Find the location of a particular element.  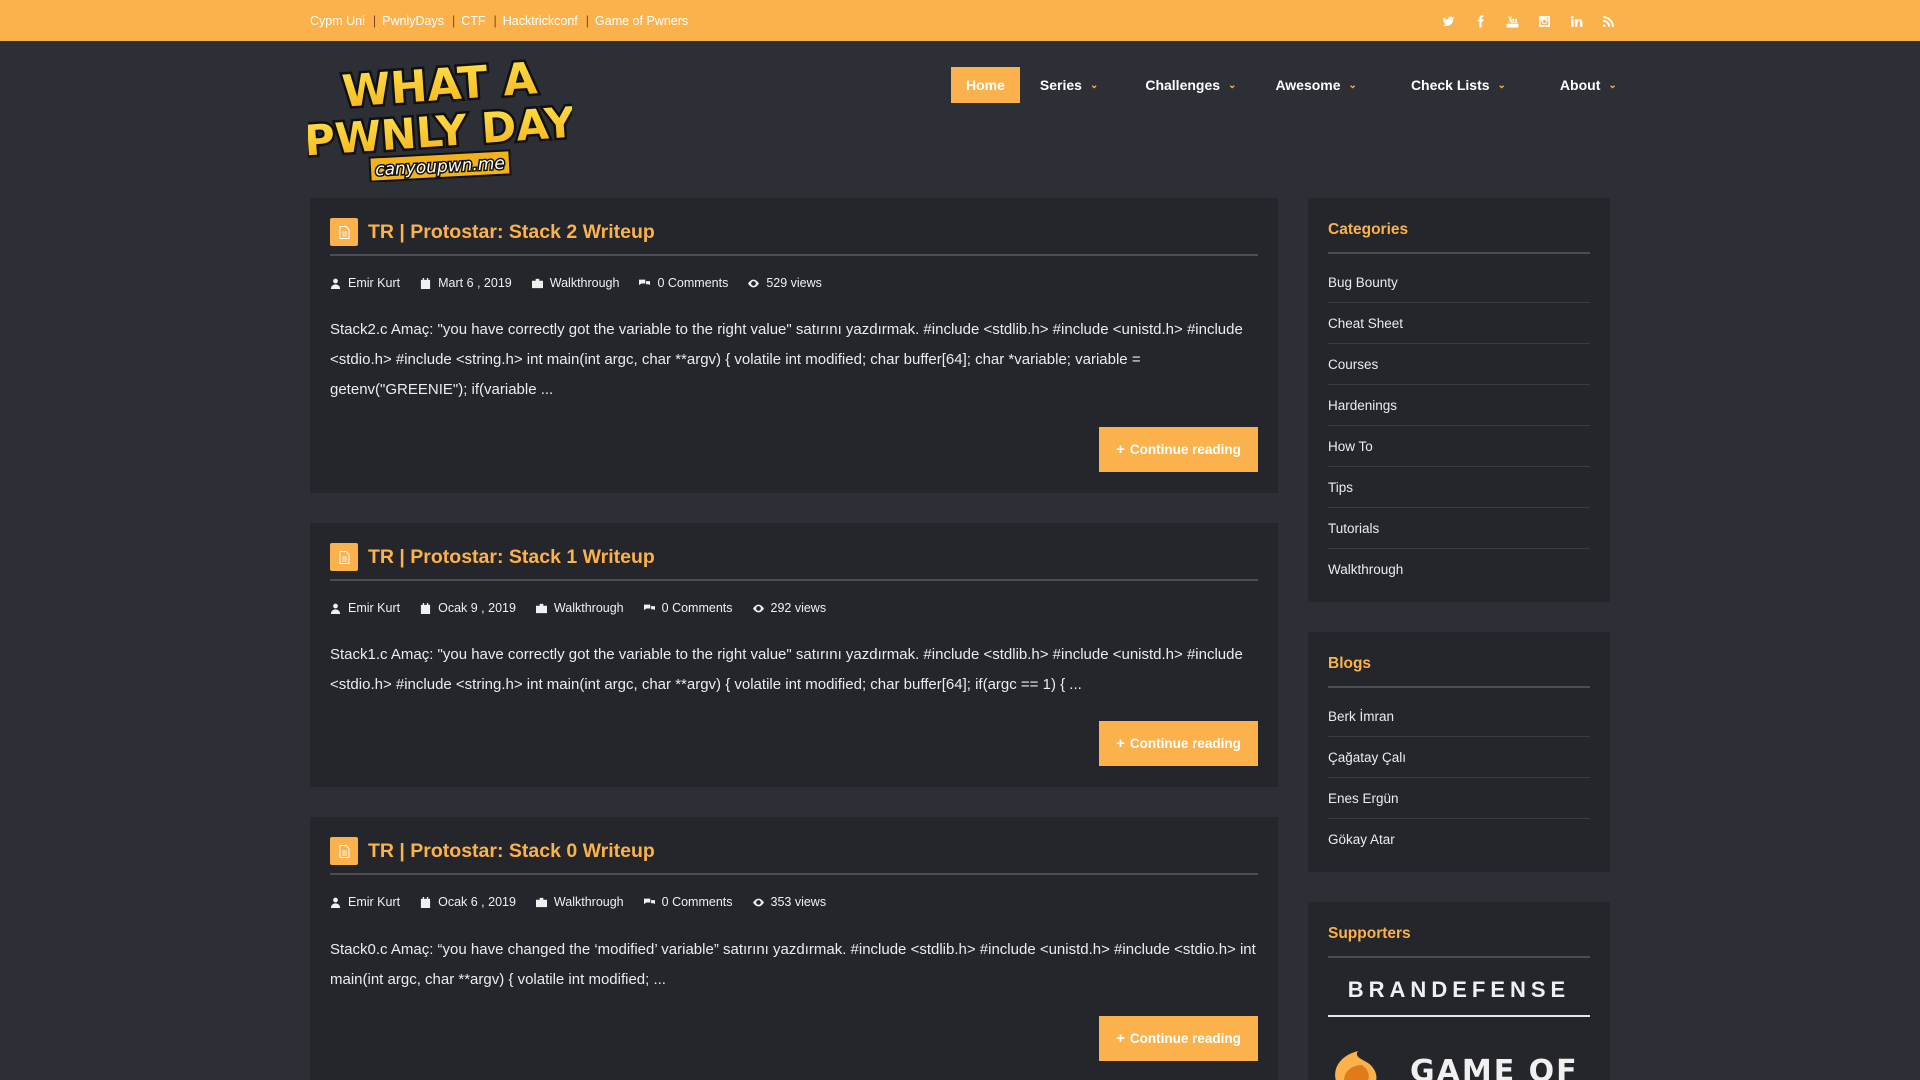

nav-home-label: Home is located at coordinates (985, 85).